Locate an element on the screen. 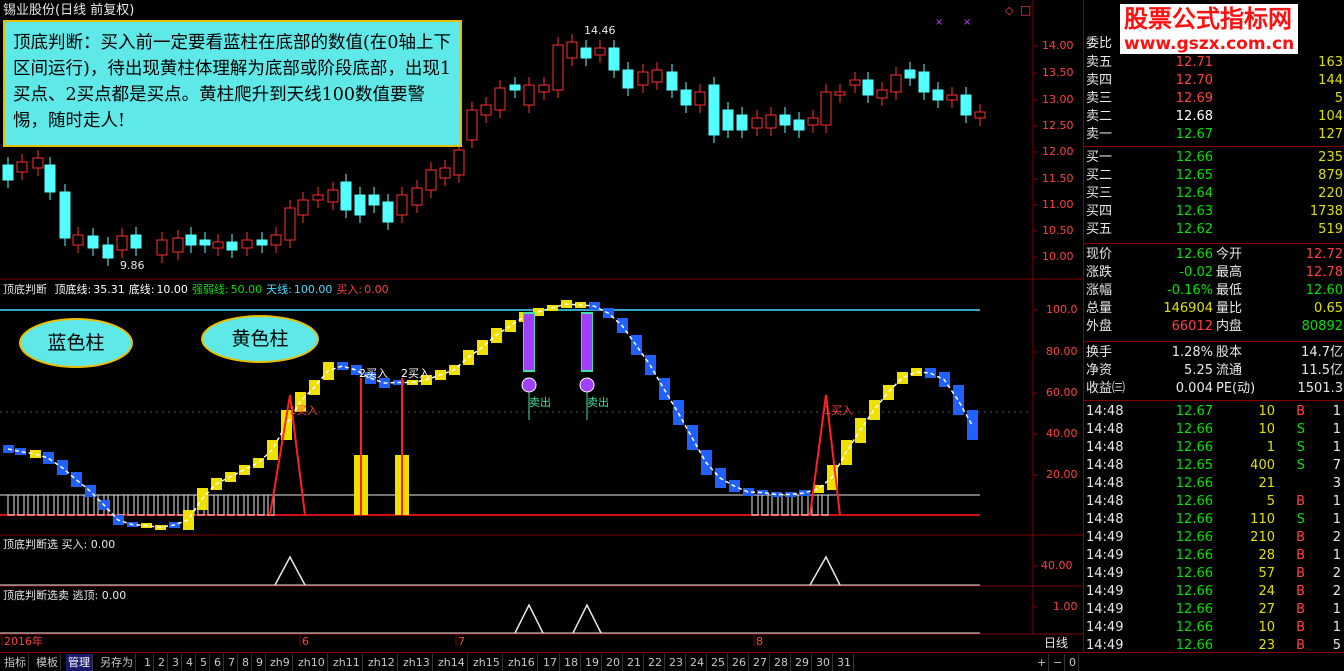  toolbar-tab-28: 28 is located at coordinates (781, 662).